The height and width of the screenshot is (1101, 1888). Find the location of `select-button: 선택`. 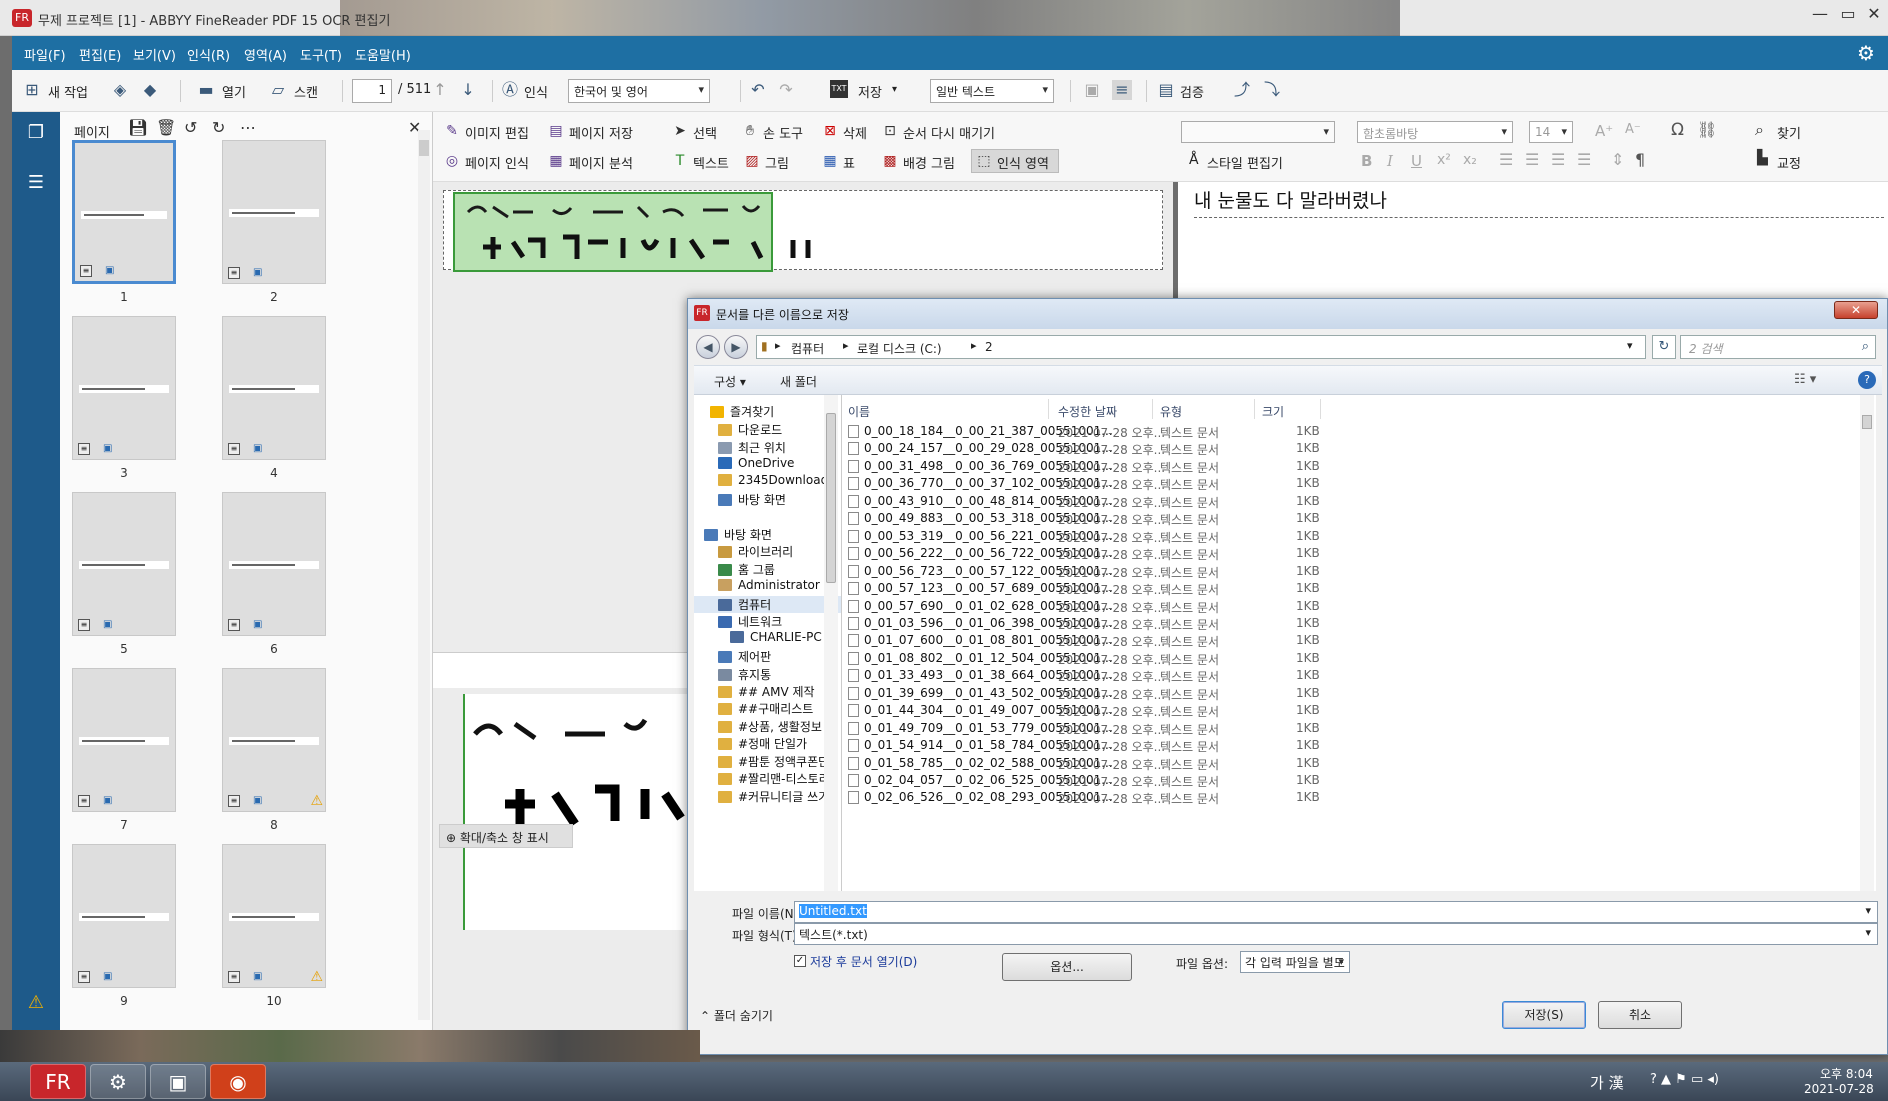

select-button: 선택 is located at coordinates (705, 132).